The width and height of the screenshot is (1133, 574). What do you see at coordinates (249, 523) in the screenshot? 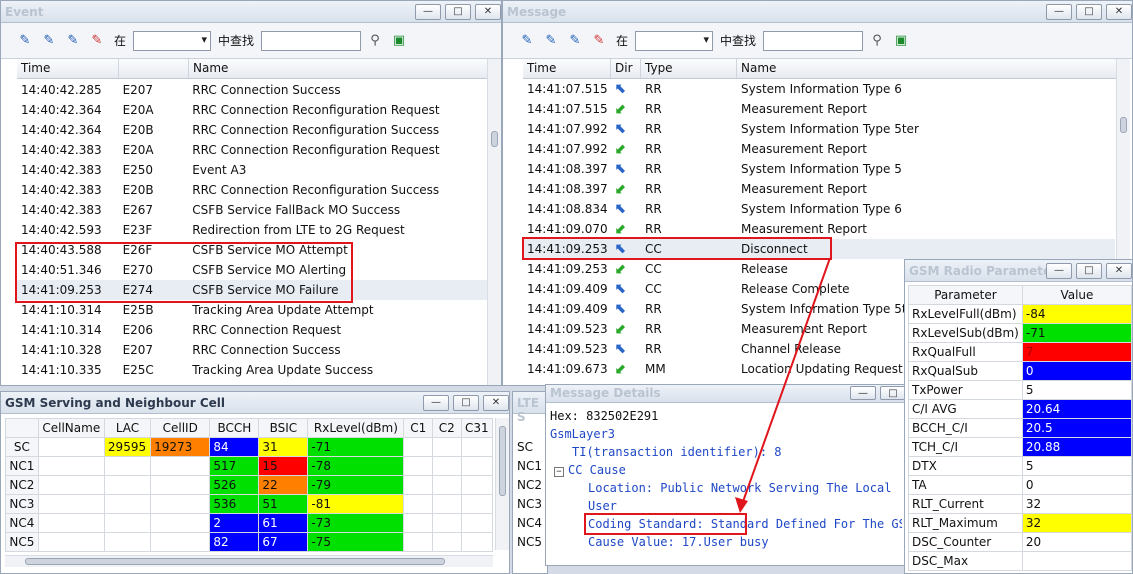
I see `table-row: NC4 2 61 -73` at bounding box center [249, 523].